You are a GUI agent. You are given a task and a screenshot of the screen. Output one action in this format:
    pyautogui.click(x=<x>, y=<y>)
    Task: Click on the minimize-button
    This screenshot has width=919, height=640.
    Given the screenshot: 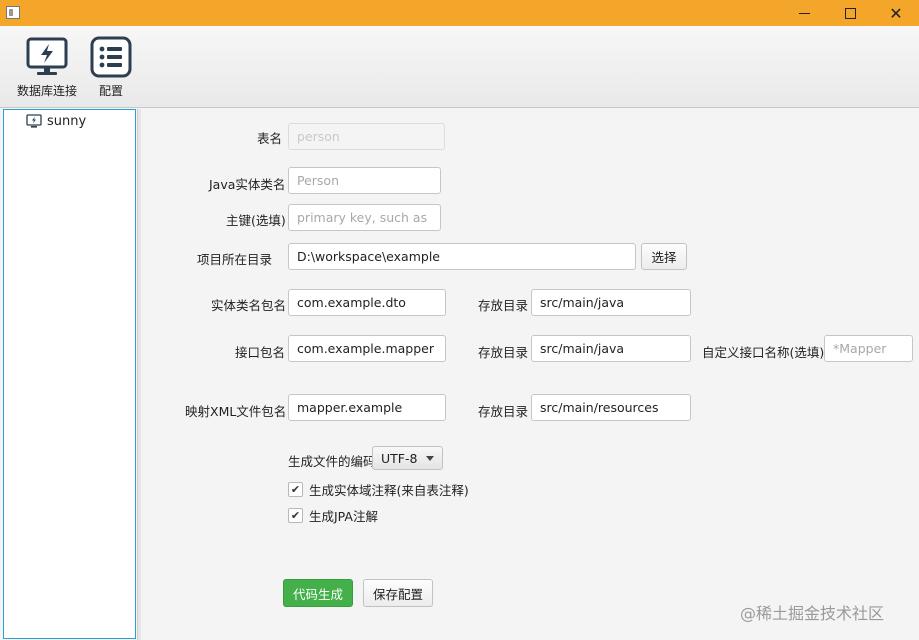 What is the action you would take?
    pyautogui.click(x=804, y=13)
    